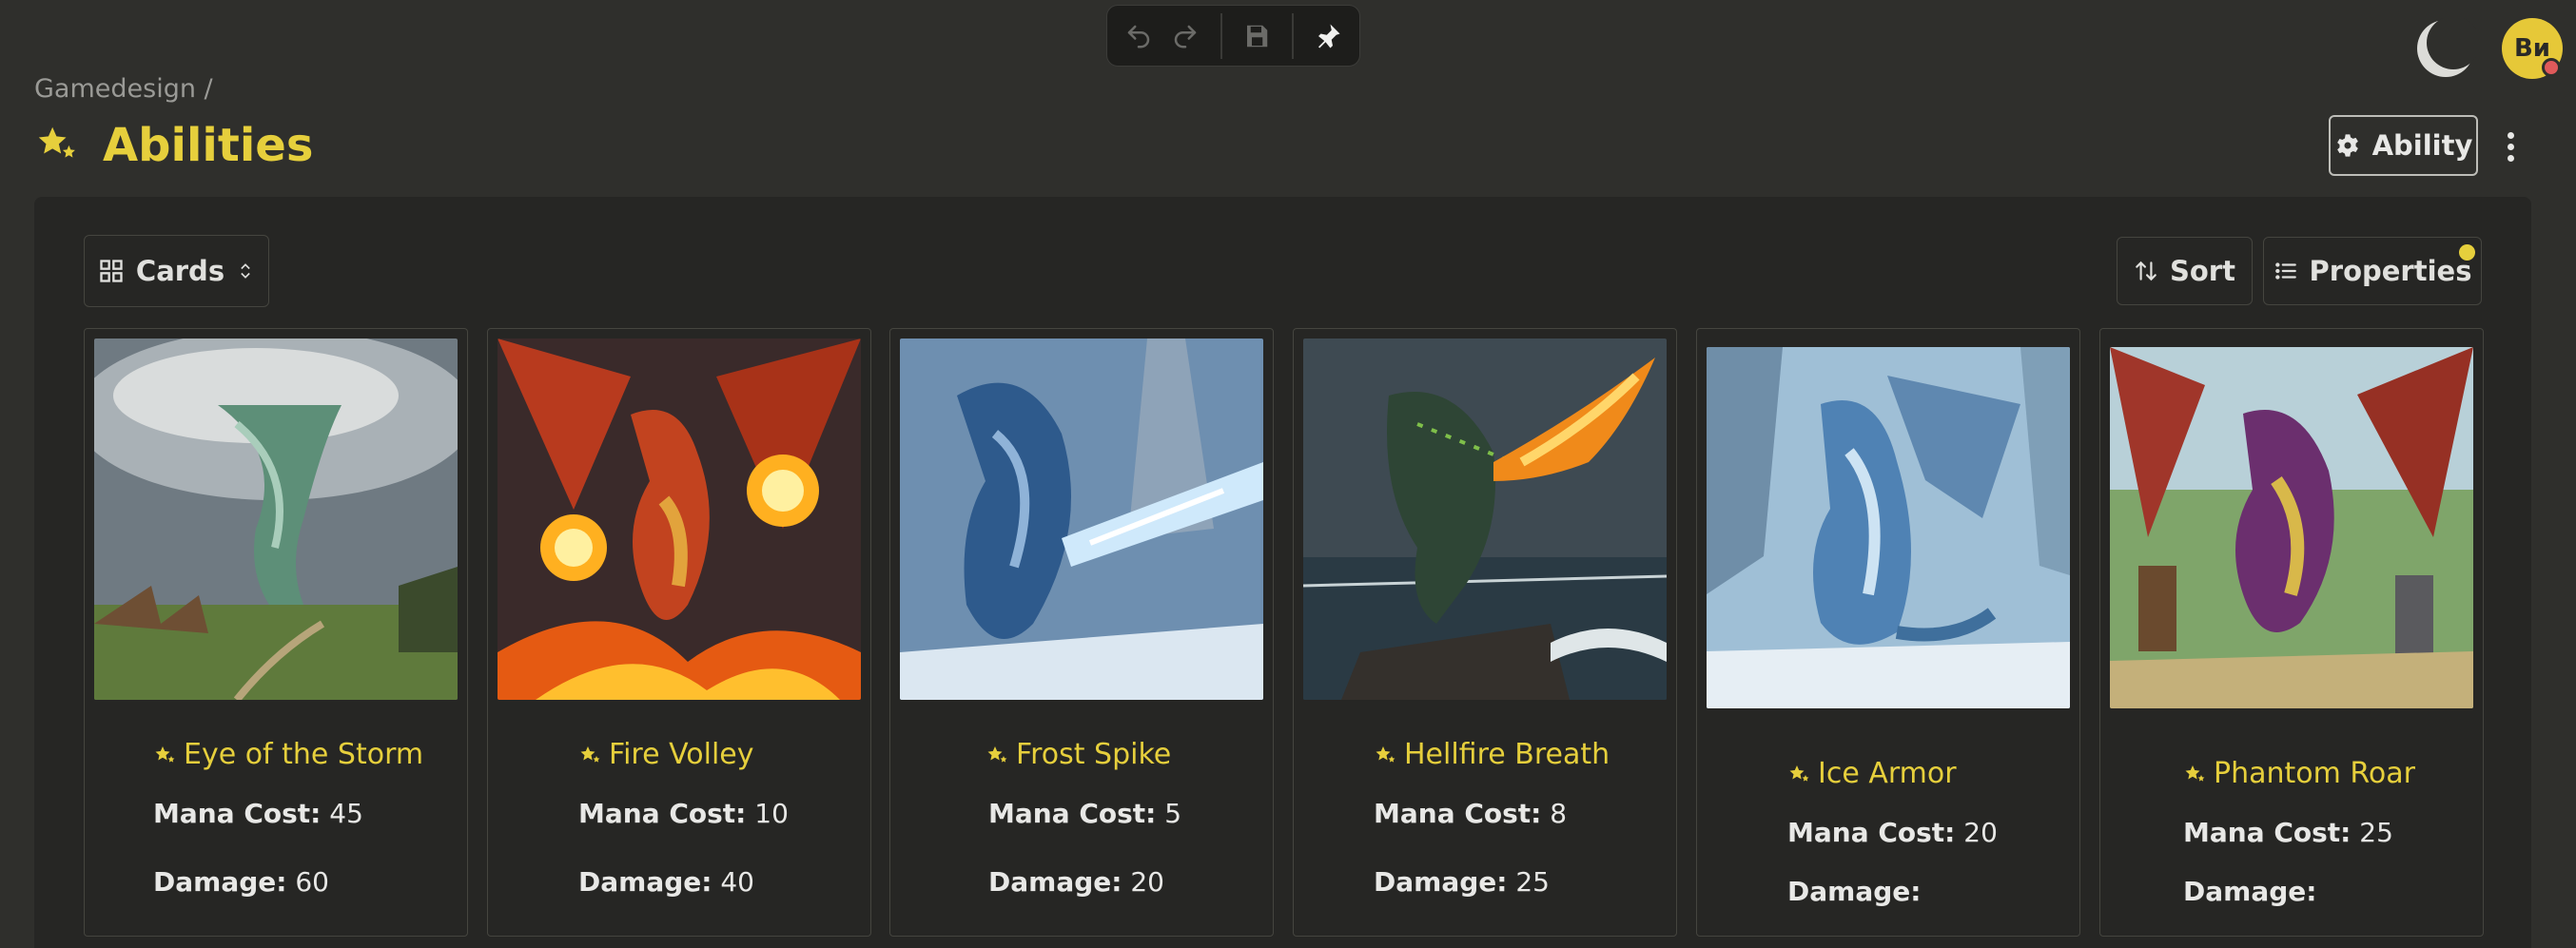 The height and width of the screenshot is (948, 2576). Describe the element at coordinates (2532, 48) in the screenshot. I see `avatar-initials: Ви` at that location.